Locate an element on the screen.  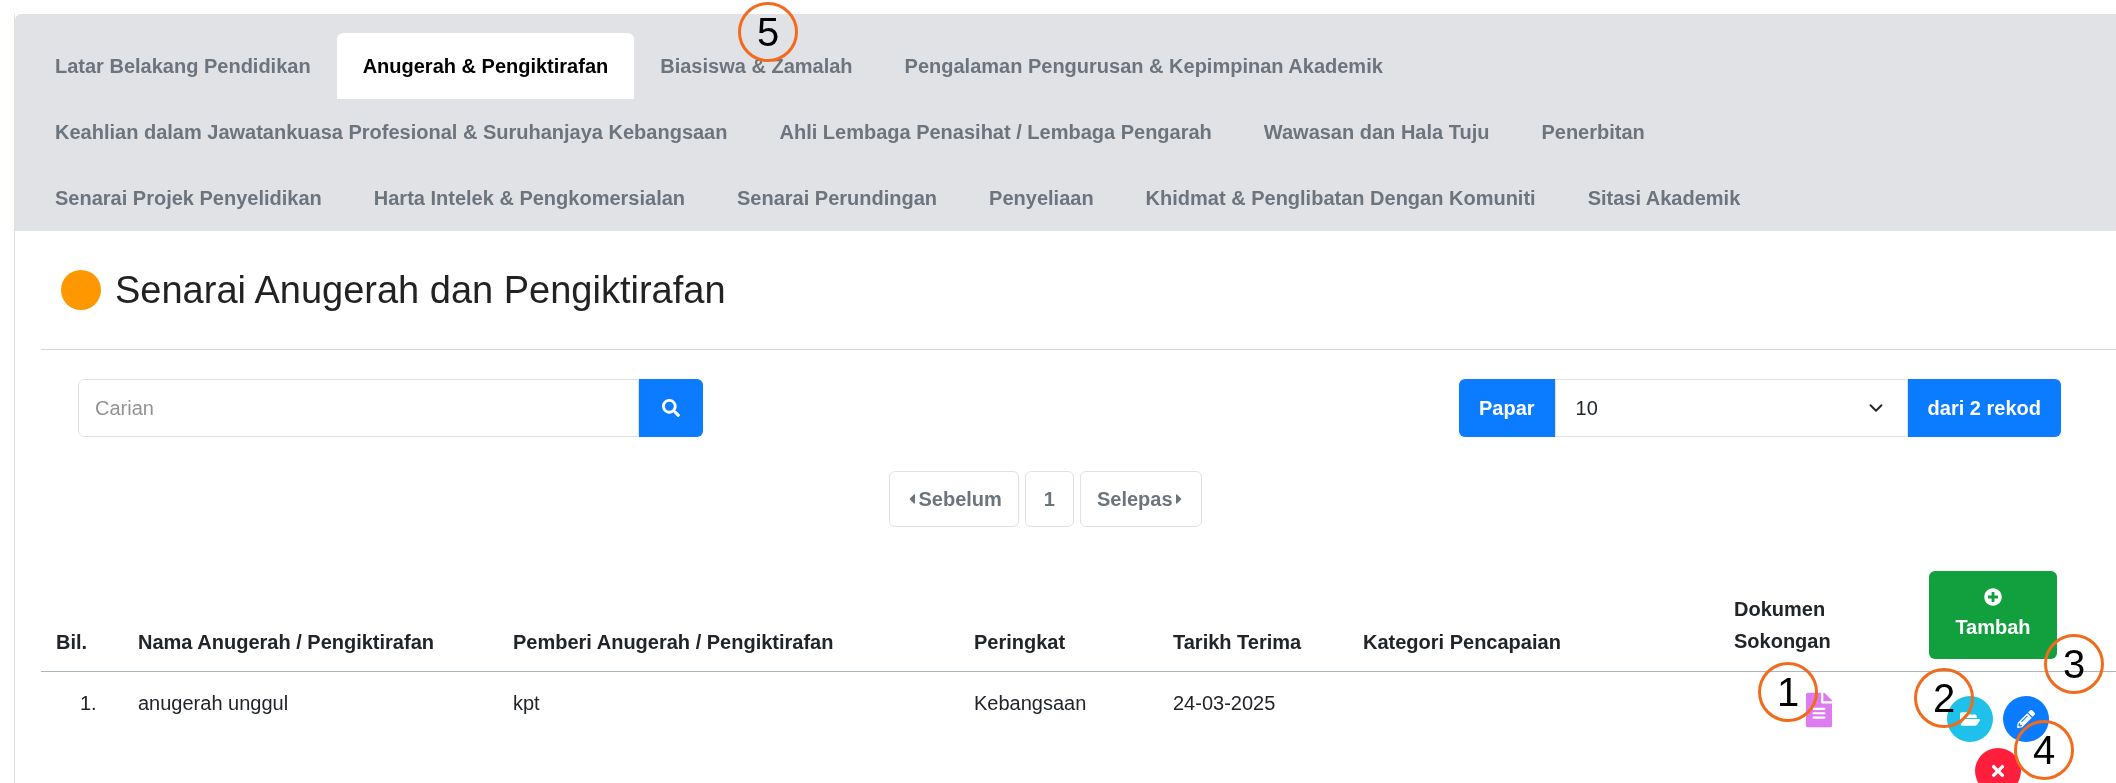
column-header: Nama Anugerah / Pengiktirafan is located at coordinates (286, 642).